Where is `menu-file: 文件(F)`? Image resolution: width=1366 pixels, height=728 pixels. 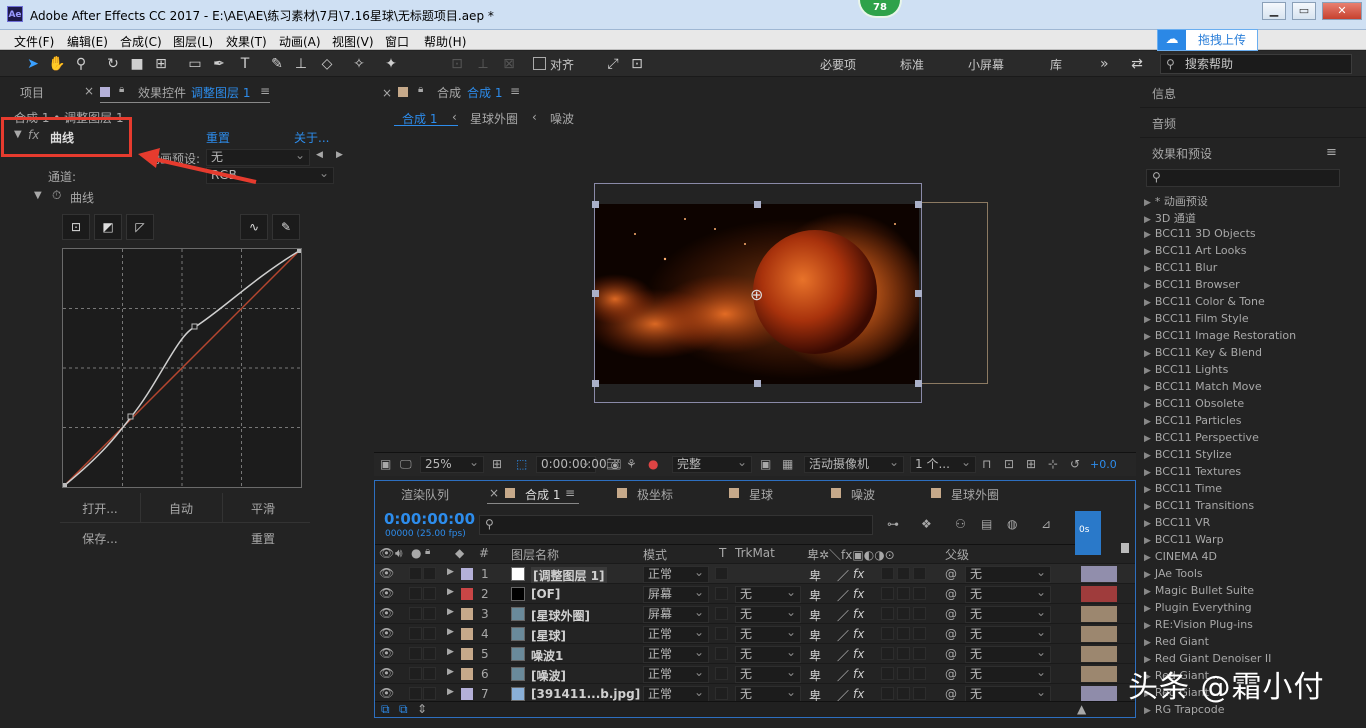
menu-file: 文件(F) is located at coordinates (34, 41).